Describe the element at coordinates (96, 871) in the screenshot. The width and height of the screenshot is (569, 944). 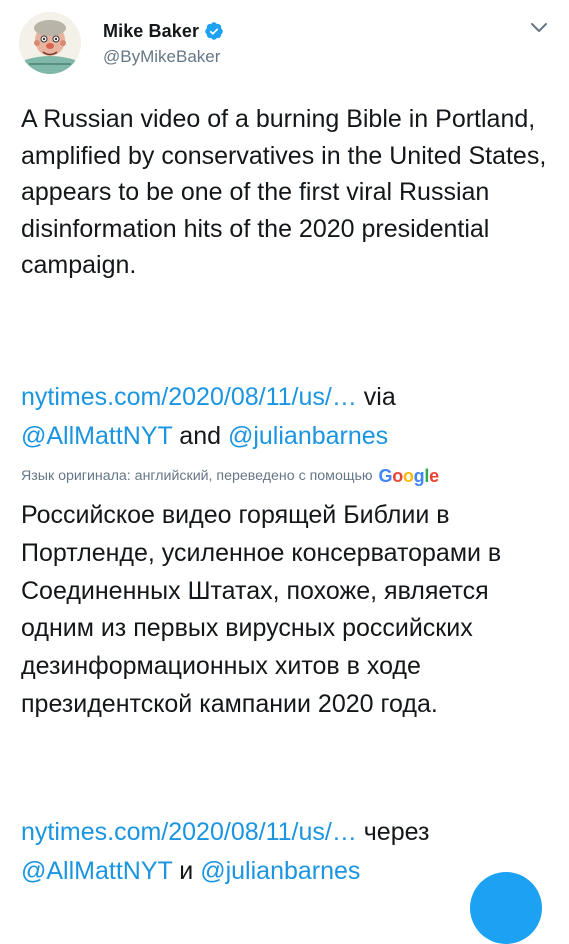
I see `translated-mention-link-1: @AllMattNYT` at that location.